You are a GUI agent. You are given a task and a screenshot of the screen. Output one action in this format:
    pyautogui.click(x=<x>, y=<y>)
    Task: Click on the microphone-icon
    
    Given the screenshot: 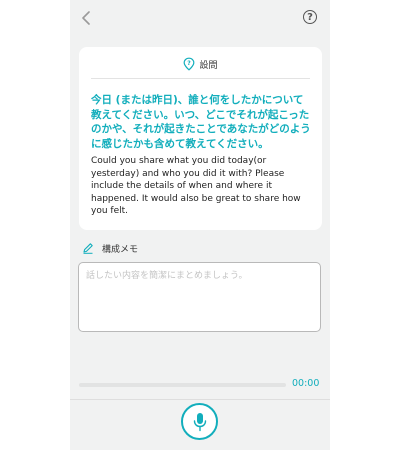 What is the action you would take?
    pyautogui.click(x=199, y=421)
    